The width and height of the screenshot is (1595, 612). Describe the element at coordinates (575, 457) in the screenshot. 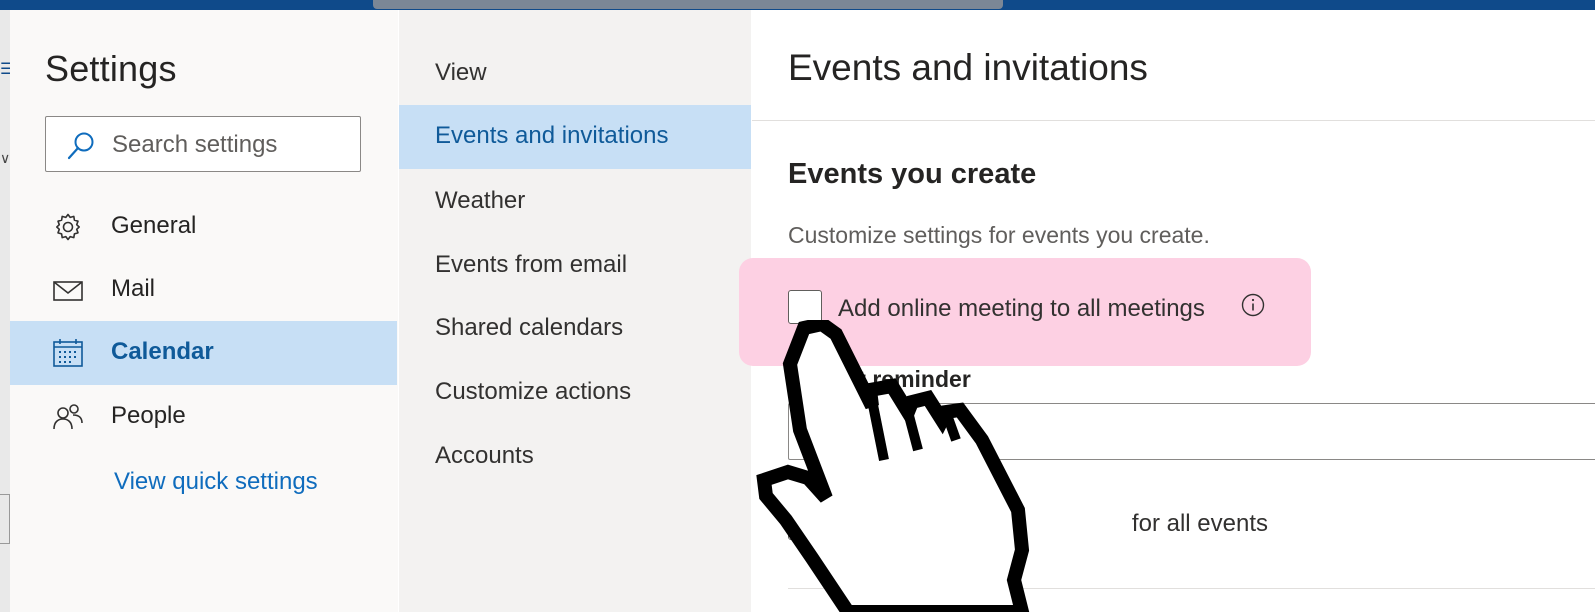

I see `subnav-item-accounts: Accounts` at that location.